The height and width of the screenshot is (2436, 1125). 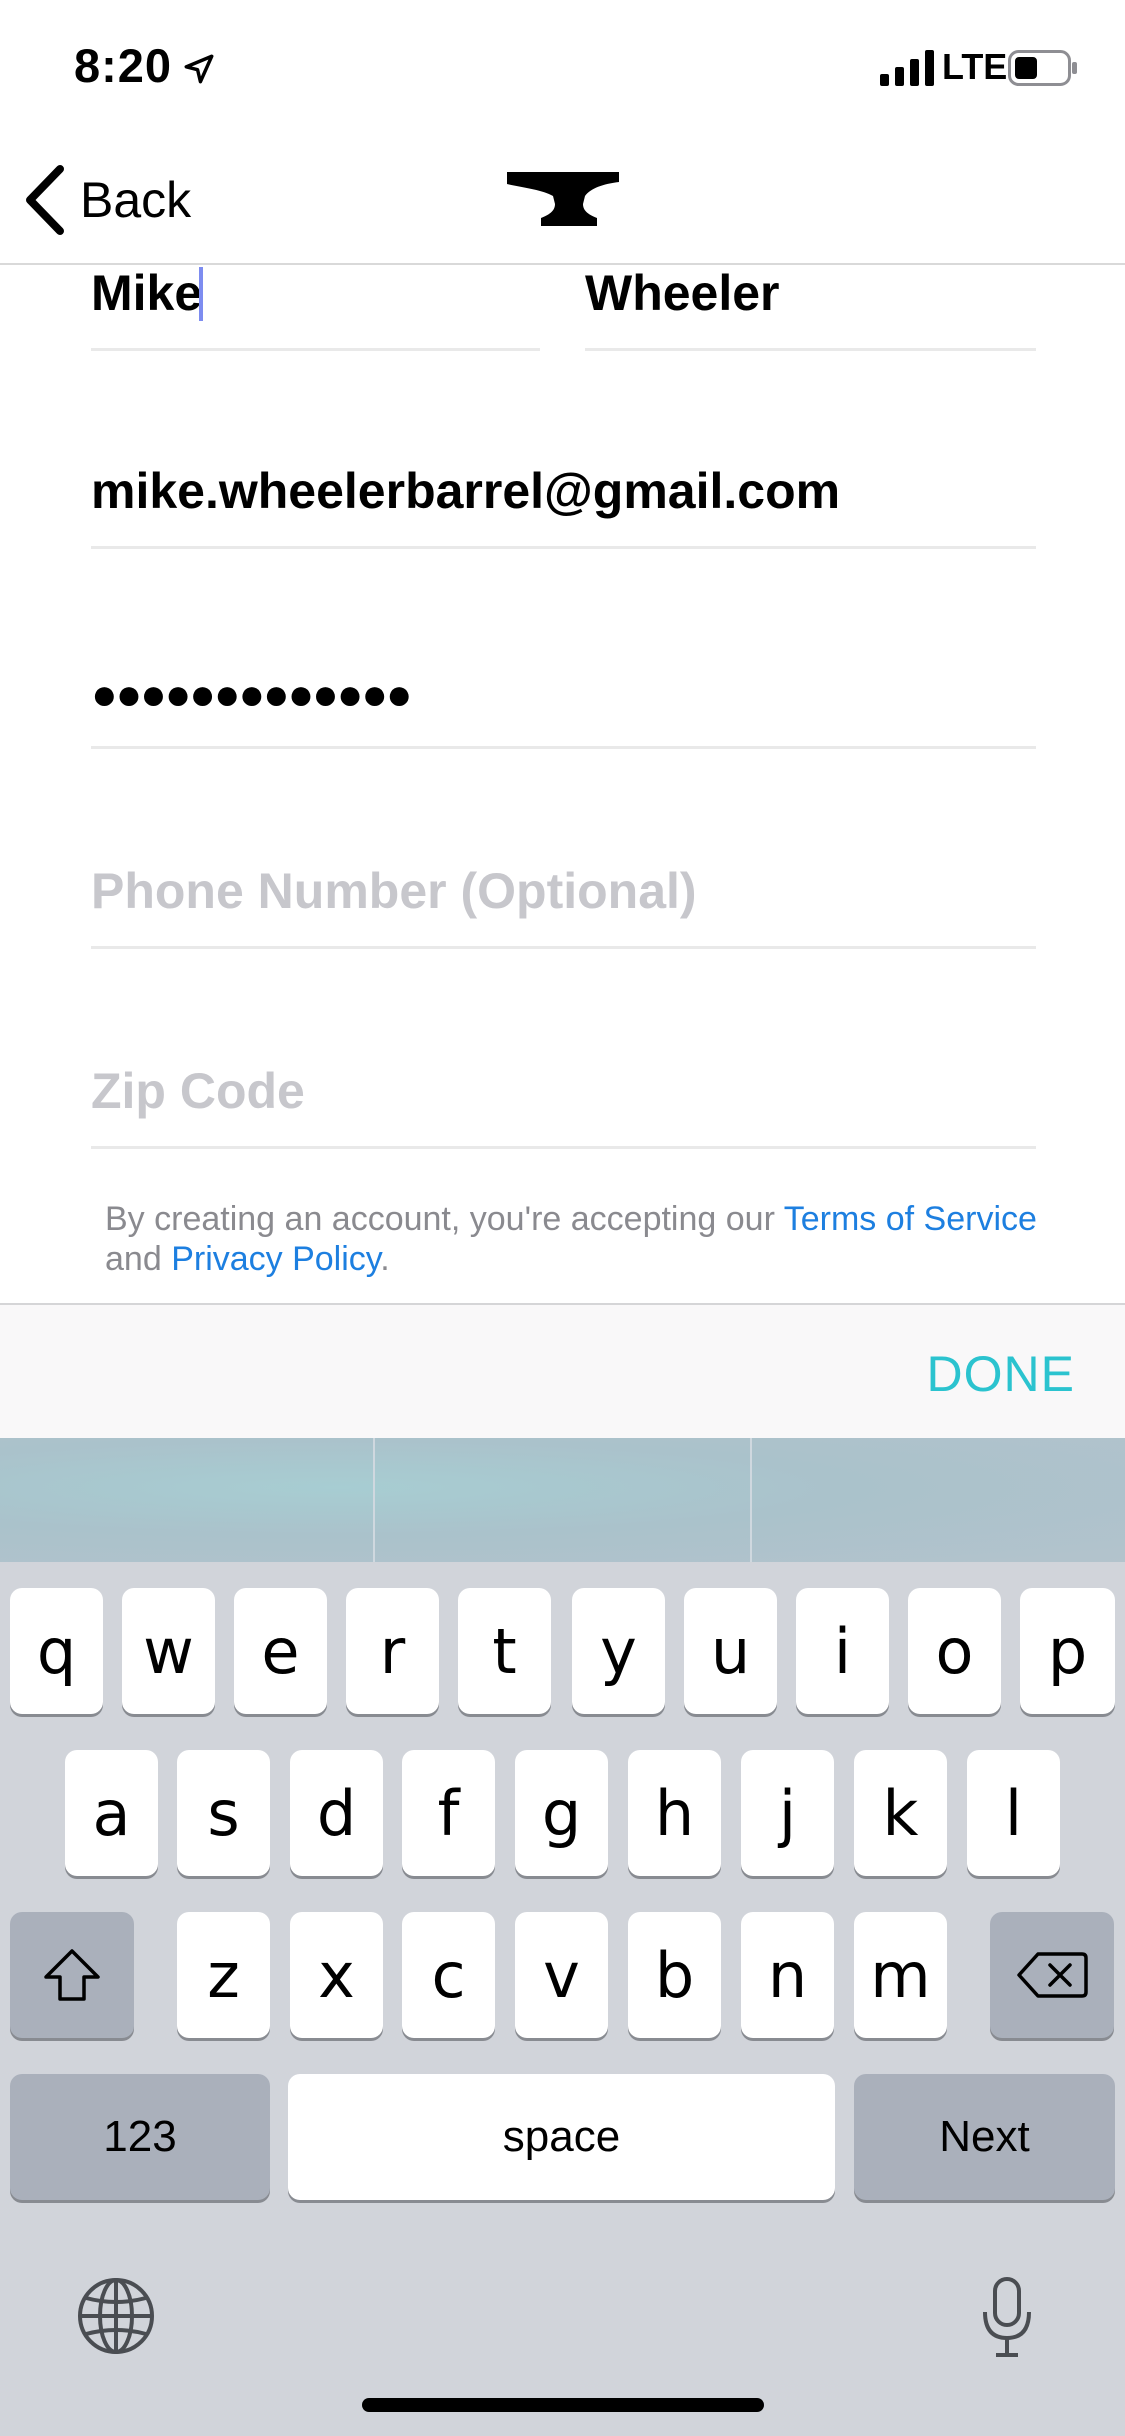 I want to click on key-q: q, so click(x=56, y=1651).